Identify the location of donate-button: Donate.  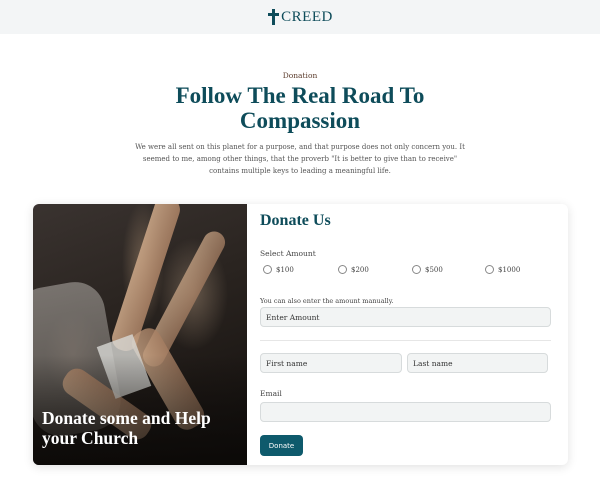
(281, 445).